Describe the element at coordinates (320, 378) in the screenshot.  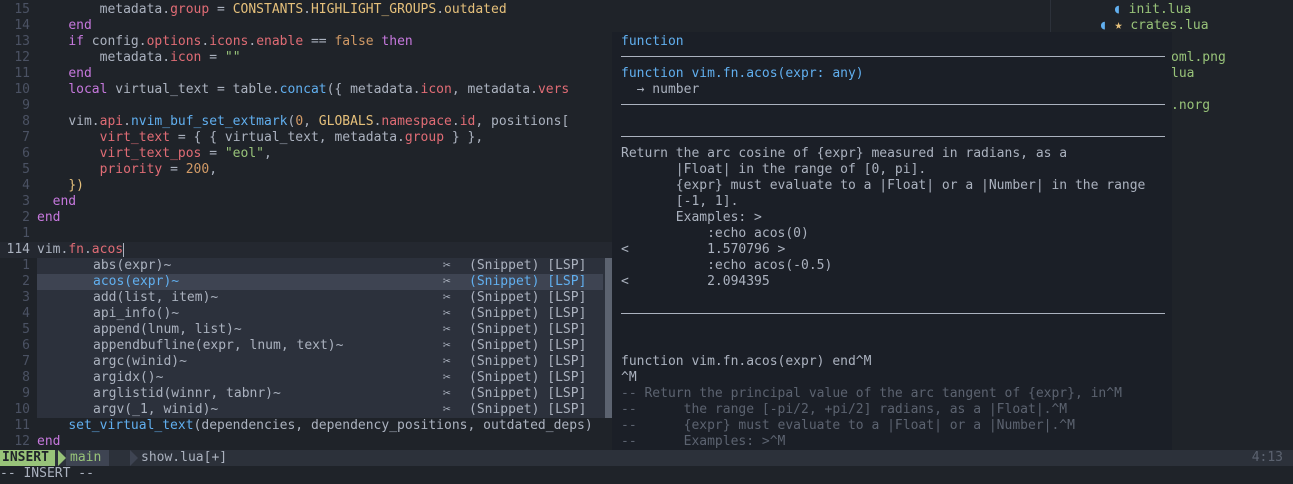
I see `completion-item: argidx()~ ✂ (Snippet) [LSP]` at that location.